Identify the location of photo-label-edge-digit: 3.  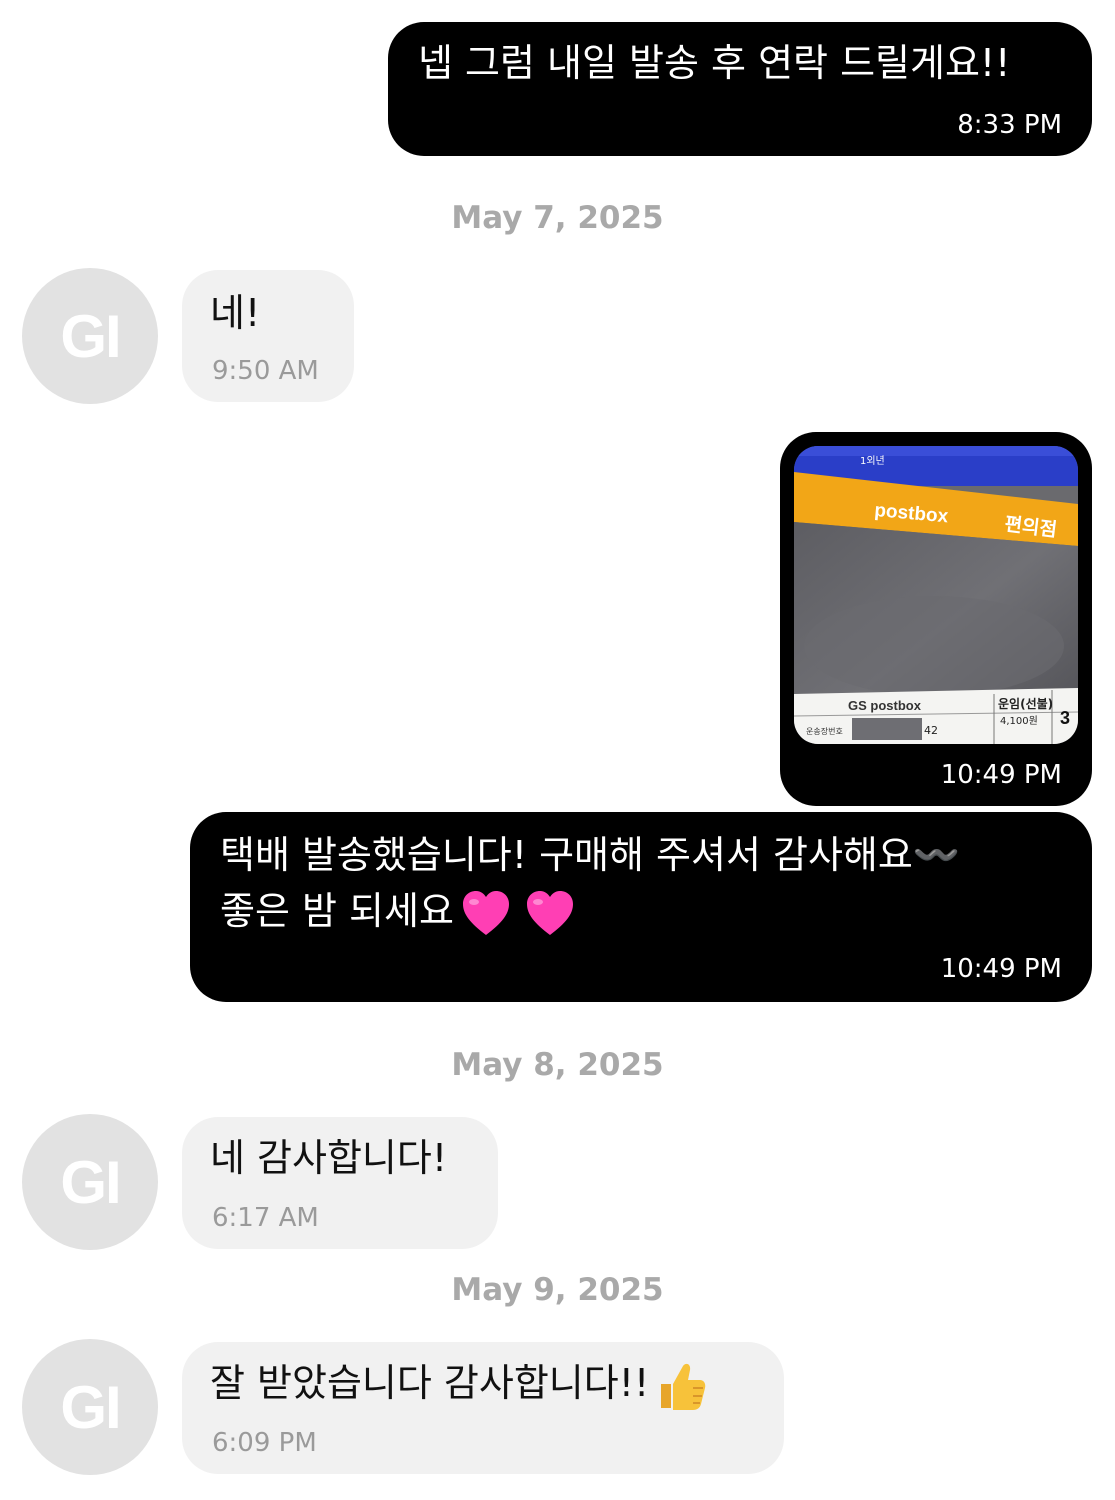
(1065, 718).